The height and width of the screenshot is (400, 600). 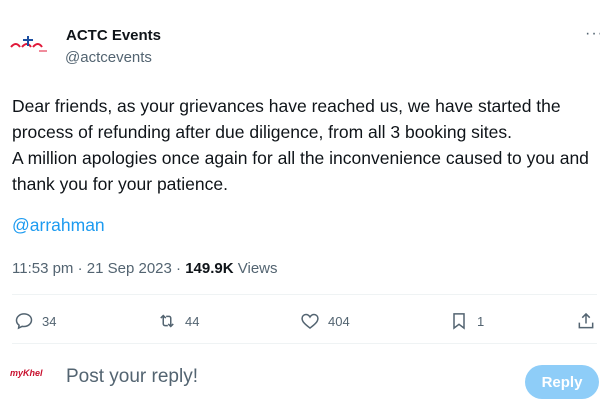 I want to click on repost-count: 44, so click(x=192, y=321).